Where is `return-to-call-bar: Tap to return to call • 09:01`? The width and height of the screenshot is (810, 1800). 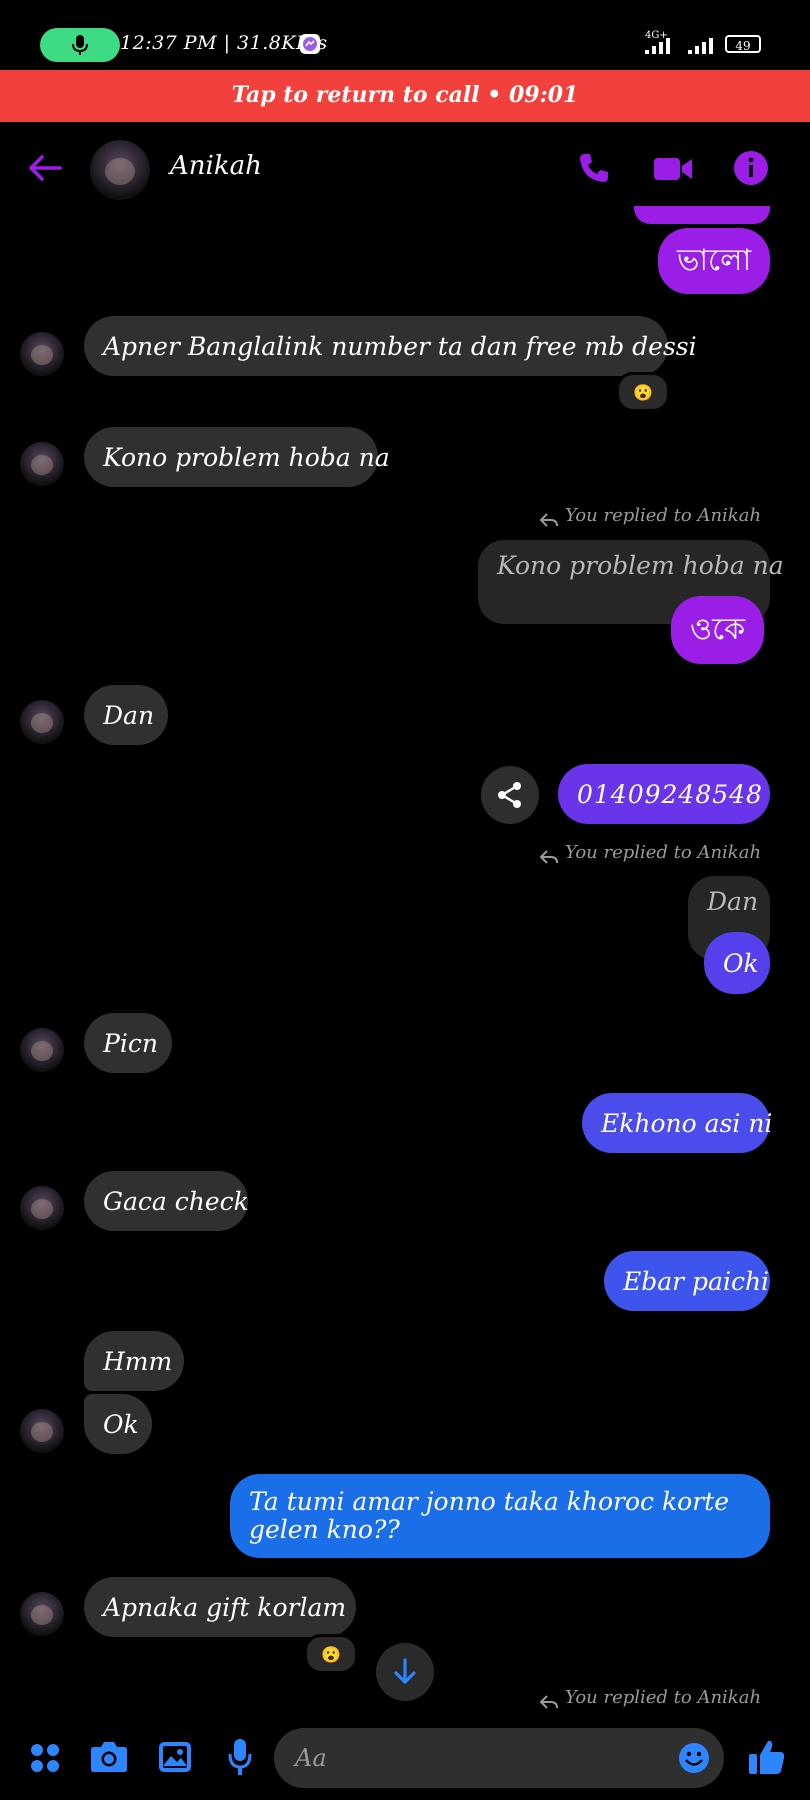 return-to-call-bar: Tap to return to call • 09:01 is located at coordinates (405, 96).